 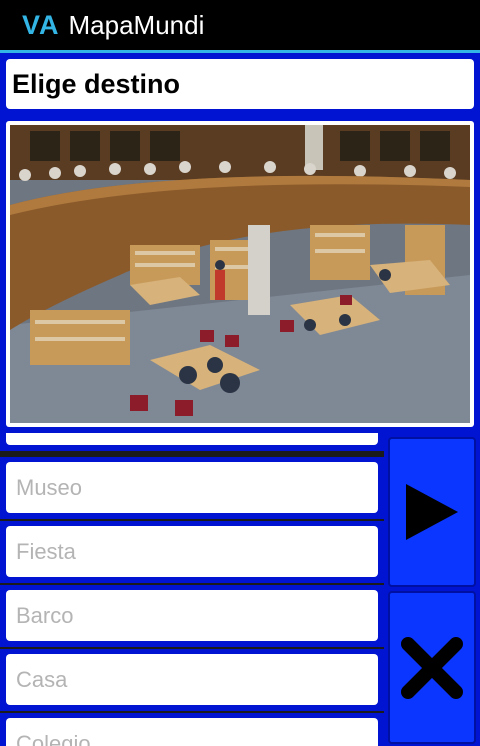 I want to click on app-logo: VA, so click(x=41, y=25).